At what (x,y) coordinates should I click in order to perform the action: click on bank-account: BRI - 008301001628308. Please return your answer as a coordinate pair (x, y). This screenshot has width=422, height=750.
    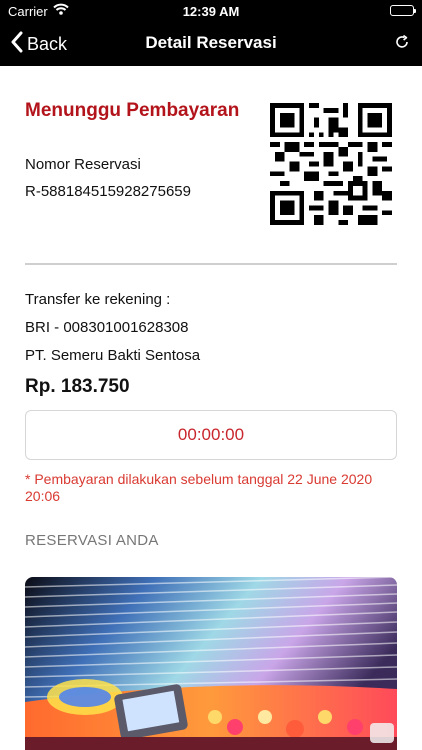
    Looking at the image, I should click on (107, 327).